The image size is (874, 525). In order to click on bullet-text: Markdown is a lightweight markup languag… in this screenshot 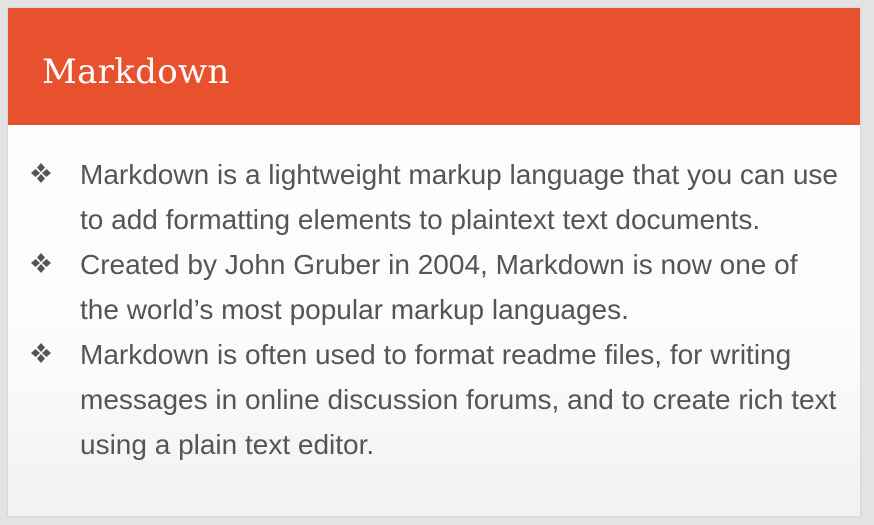, I will do `click(459, 197)`.